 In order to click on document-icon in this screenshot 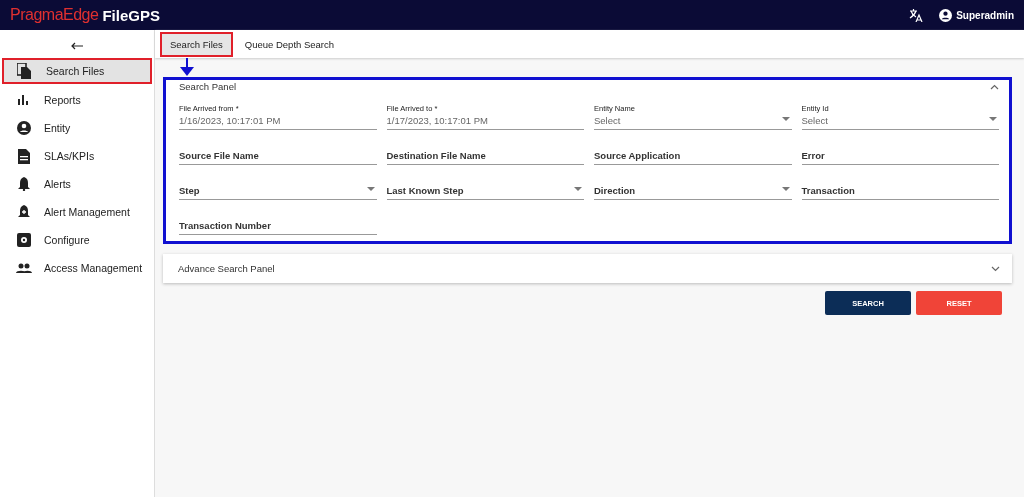, I will do `click(24, 156)`.